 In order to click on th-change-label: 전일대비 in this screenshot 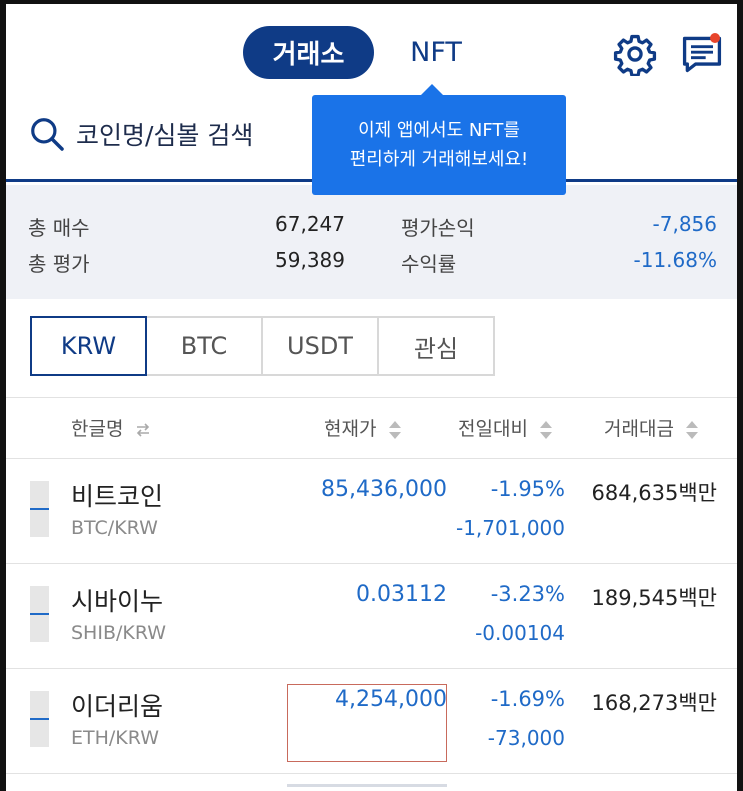, I will do `click(493, 429)`.